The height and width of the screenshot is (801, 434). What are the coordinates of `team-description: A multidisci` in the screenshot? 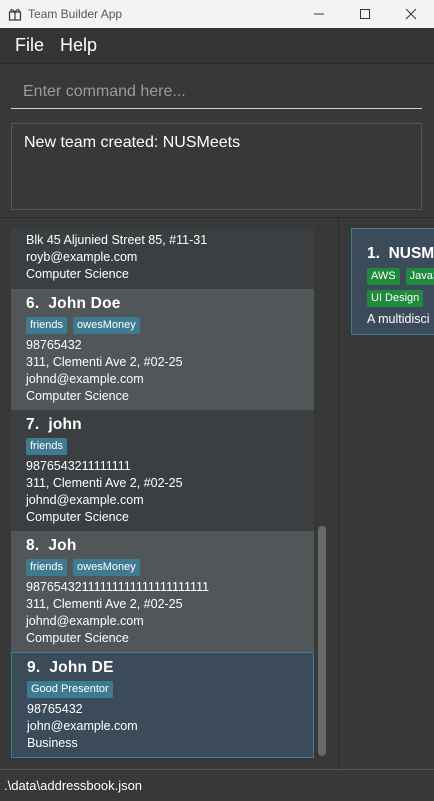 It's located at (398, 319).